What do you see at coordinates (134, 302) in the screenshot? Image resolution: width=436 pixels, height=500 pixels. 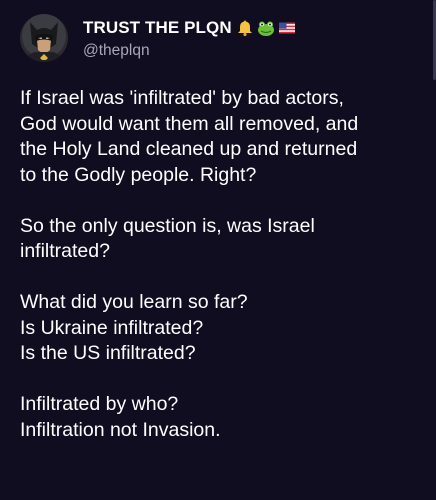 I see `body-line: What did you learn so far?` at bounding box center [134, 302].